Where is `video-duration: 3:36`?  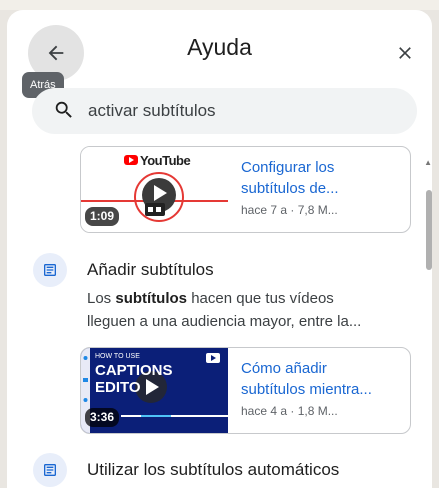
video-duration: 3:36 is located at coordinates (102, 417).